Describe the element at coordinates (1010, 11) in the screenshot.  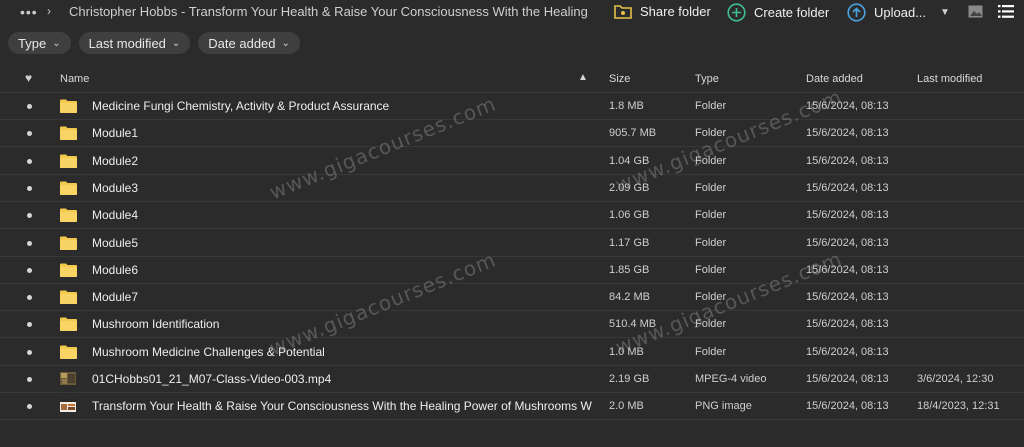
I see `list-view-button` at that location.